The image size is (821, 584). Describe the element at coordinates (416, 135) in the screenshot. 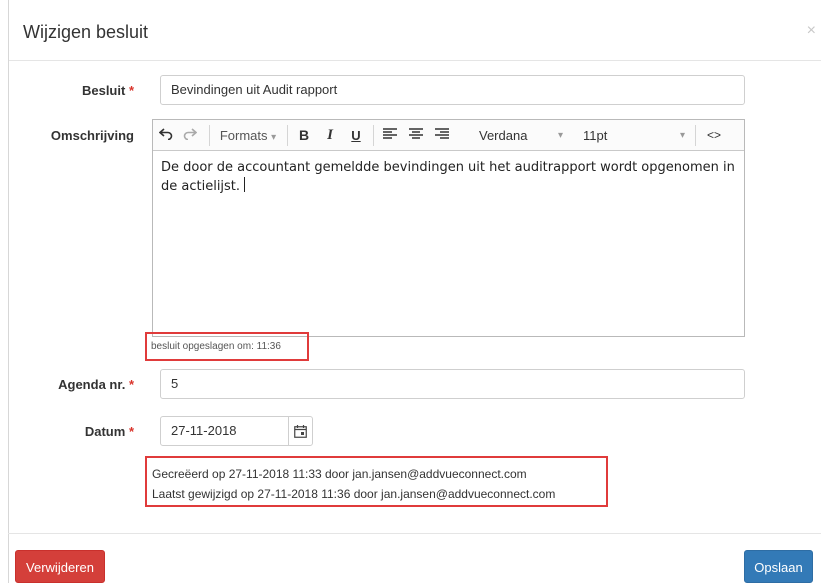

I see `align-center-icon` at that location.